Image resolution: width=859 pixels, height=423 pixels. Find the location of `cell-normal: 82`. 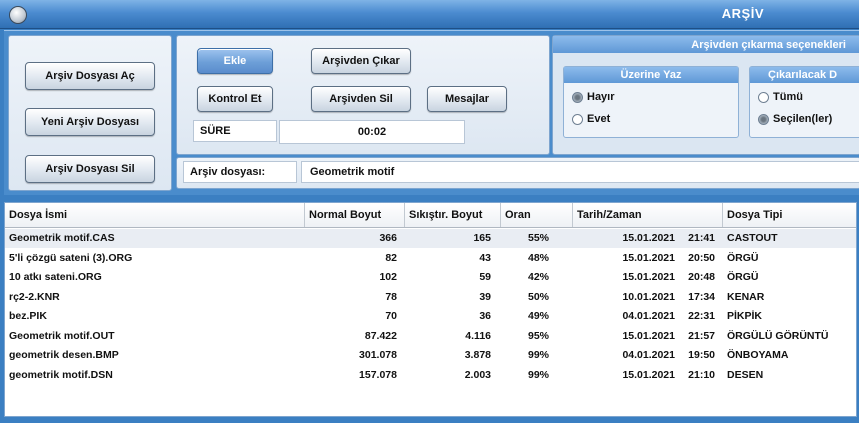

cell-normal: 82 is located at coordinates (391, 257).